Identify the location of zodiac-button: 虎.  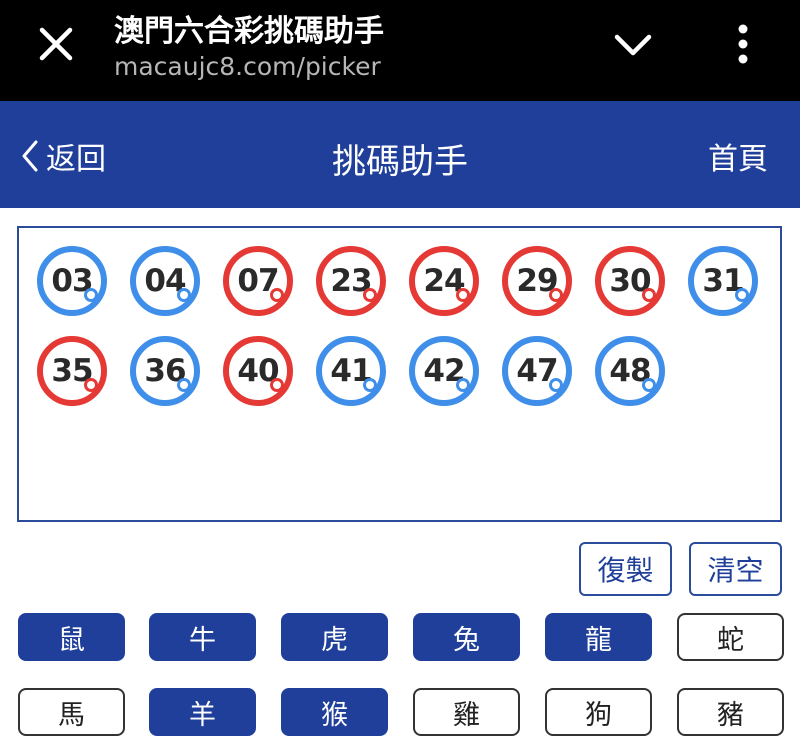
(334, 637).